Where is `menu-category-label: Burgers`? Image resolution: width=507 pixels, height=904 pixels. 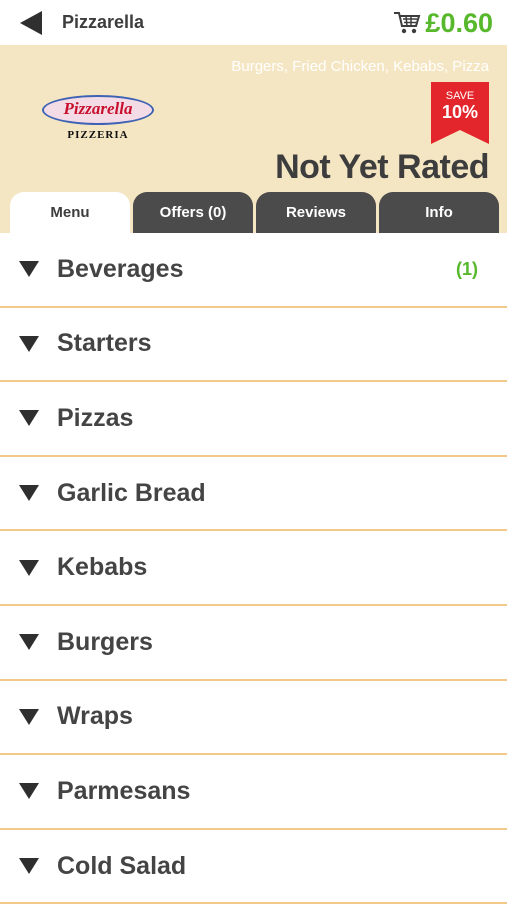
menu-category-label: Burgers is located at coordinates (105, 641).